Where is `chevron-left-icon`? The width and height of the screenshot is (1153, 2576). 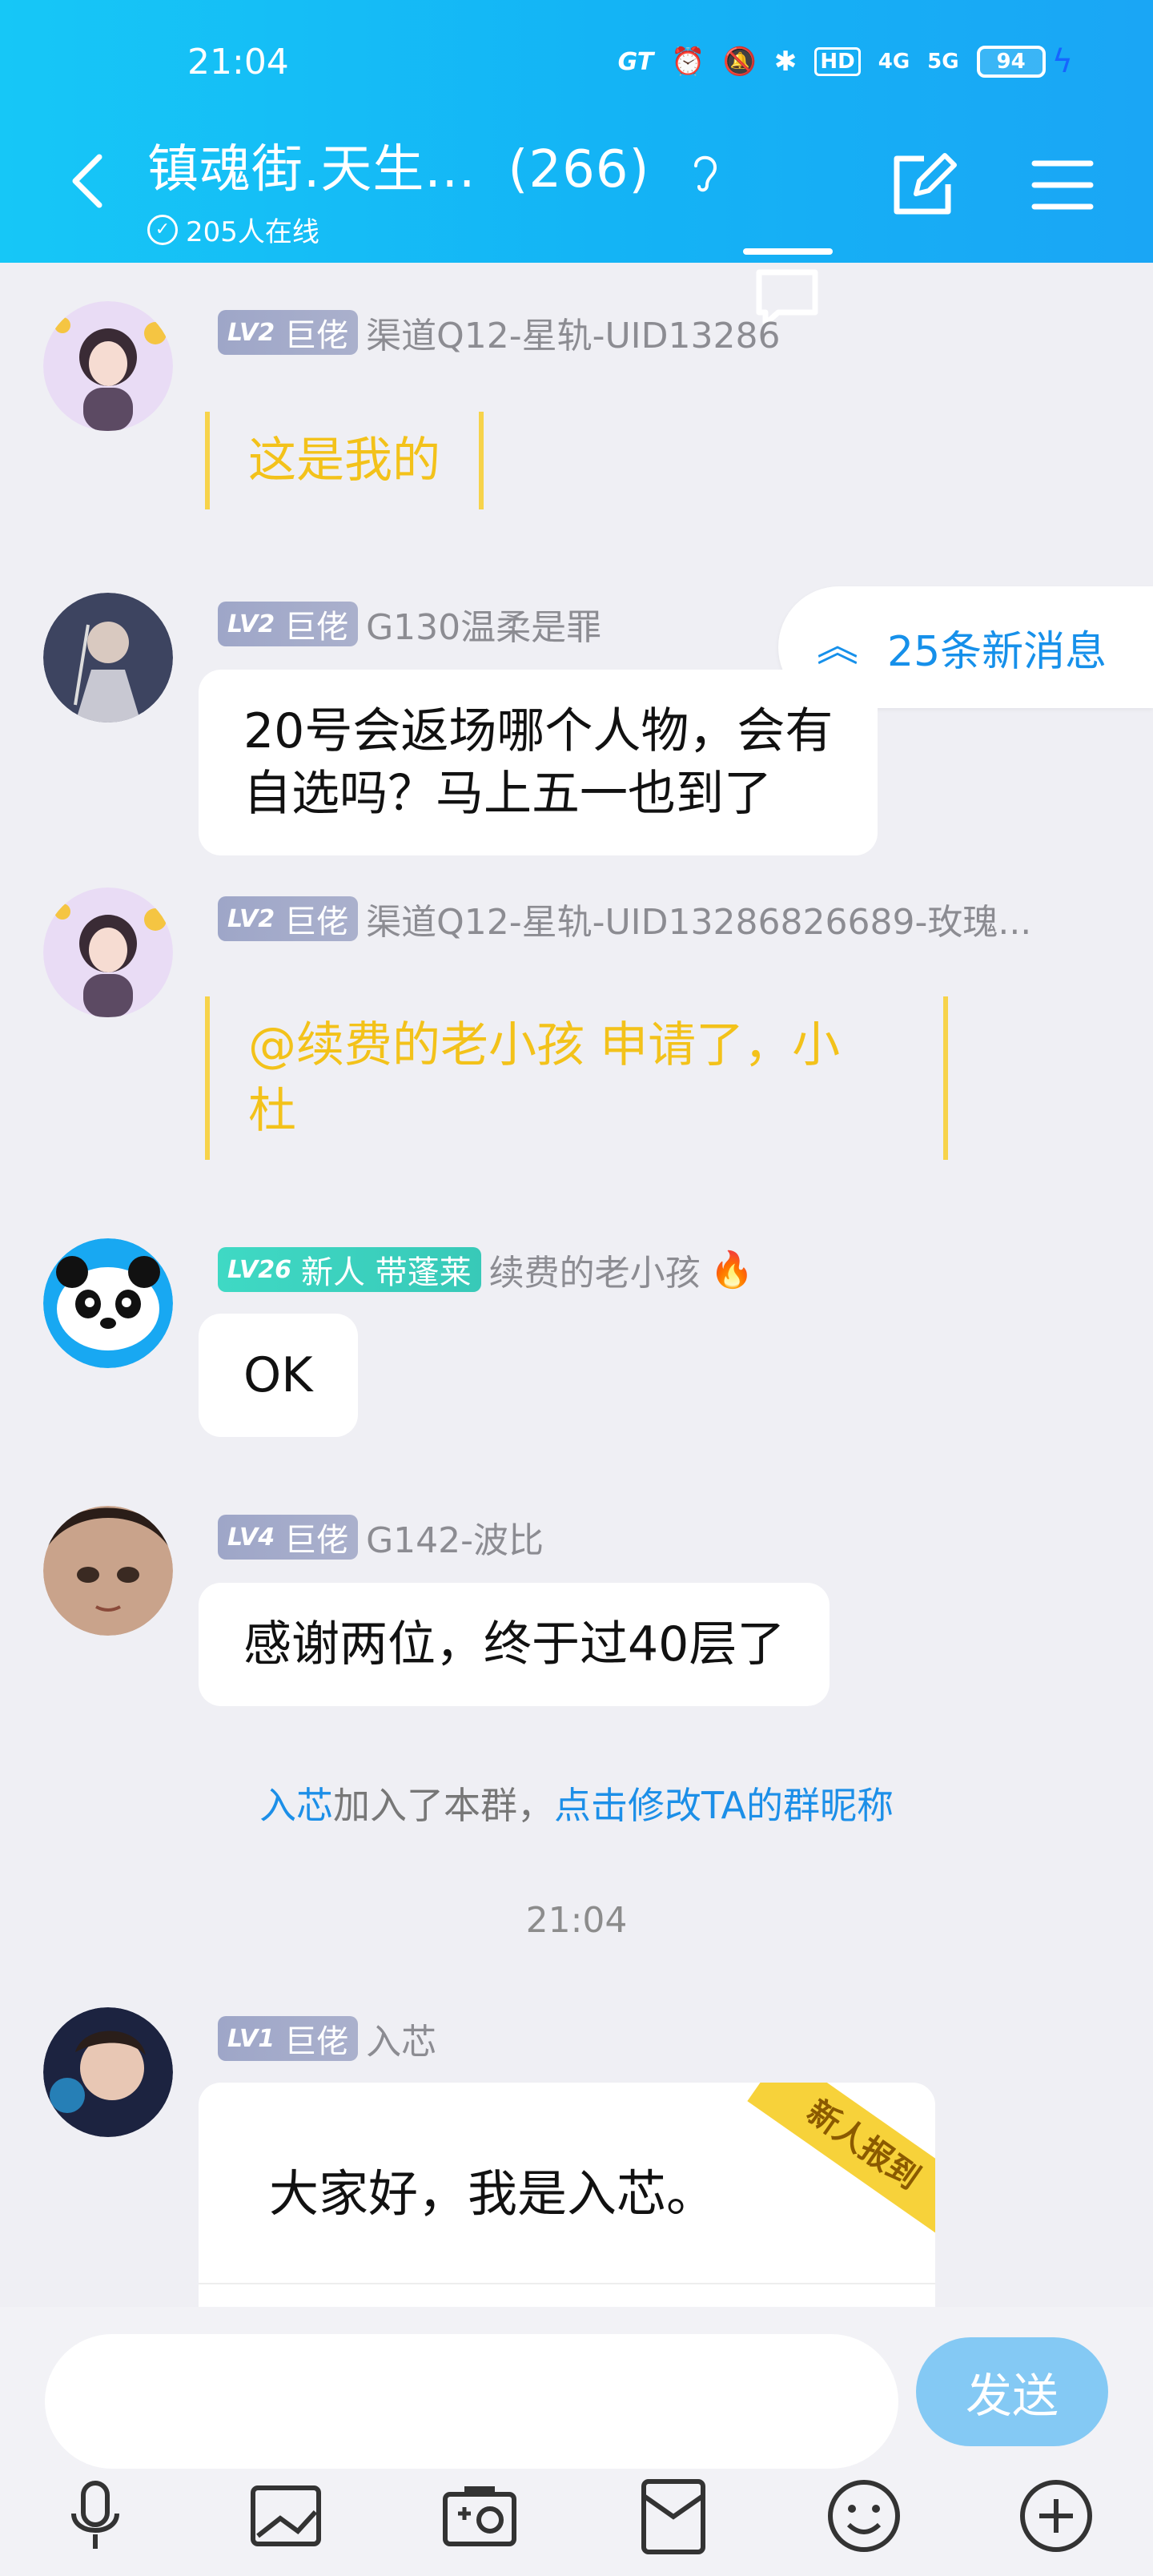 chevron-left-icon is located at coordinates (87, 181).